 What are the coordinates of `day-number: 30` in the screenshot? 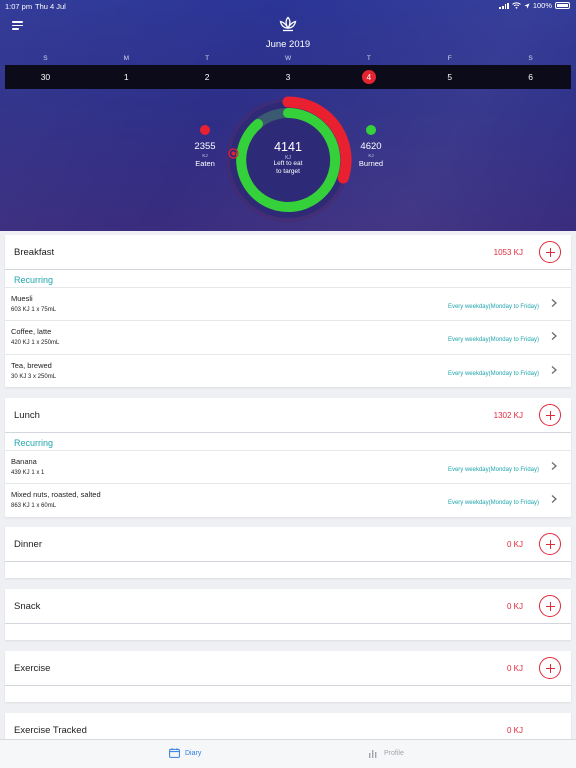 It's located at (45, 77).